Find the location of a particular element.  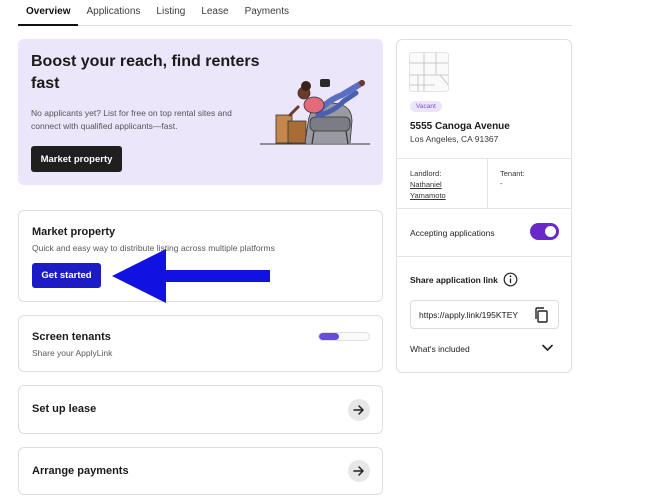

share-link-label: Share application link is located at coordinates (454, 280).